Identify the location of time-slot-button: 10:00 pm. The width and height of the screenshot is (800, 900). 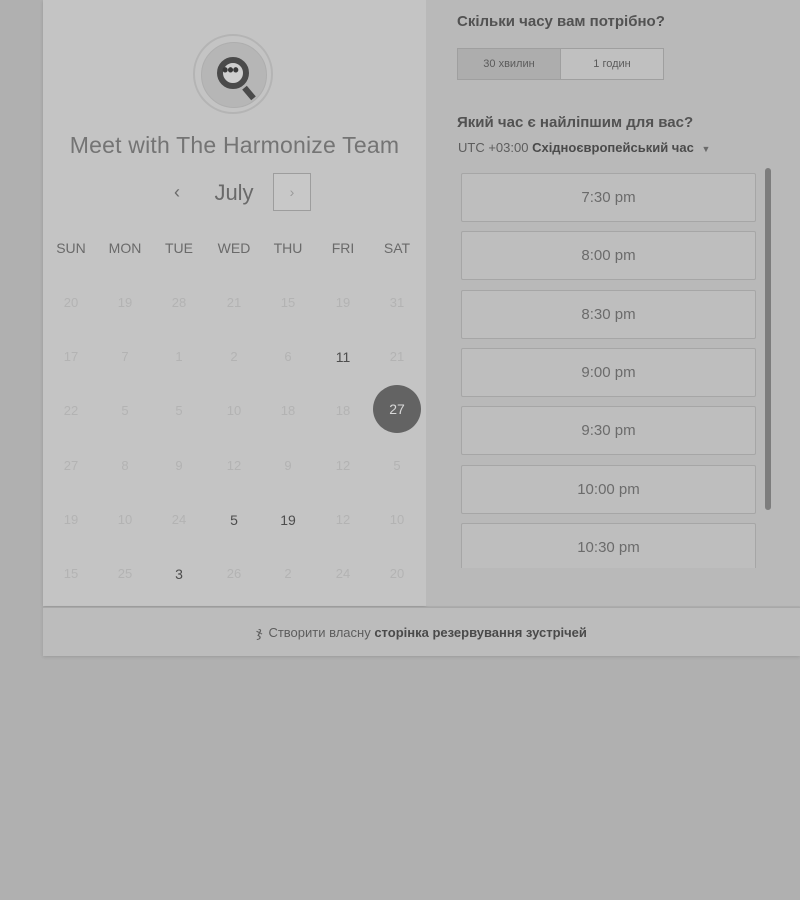
(608, 489).